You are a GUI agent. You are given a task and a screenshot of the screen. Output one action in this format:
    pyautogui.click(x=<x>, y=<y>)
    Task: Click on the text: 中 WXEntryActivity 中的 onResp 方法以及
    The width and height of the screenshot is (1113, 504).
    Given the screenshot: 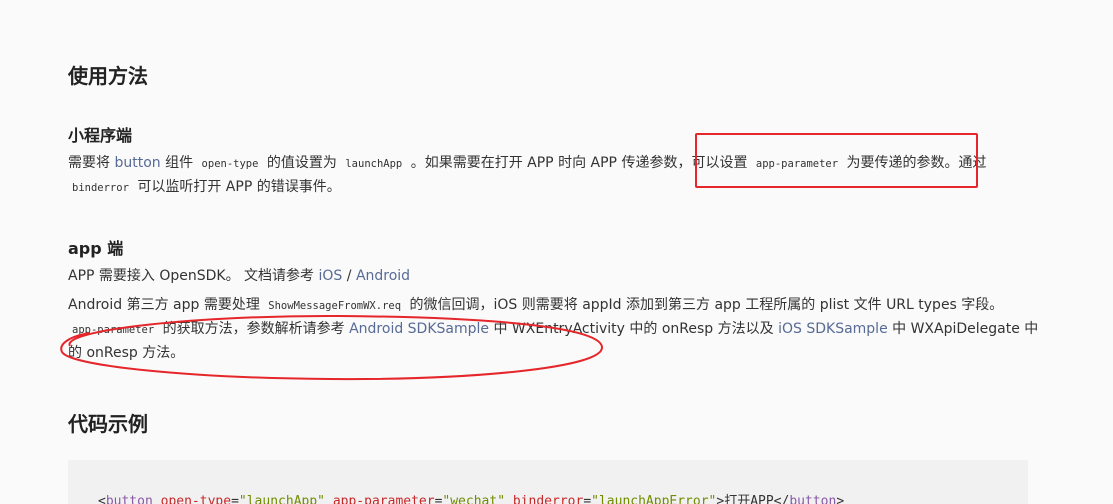 What is the action you would take?
    pyautogui.click(x=634, y=329)
    